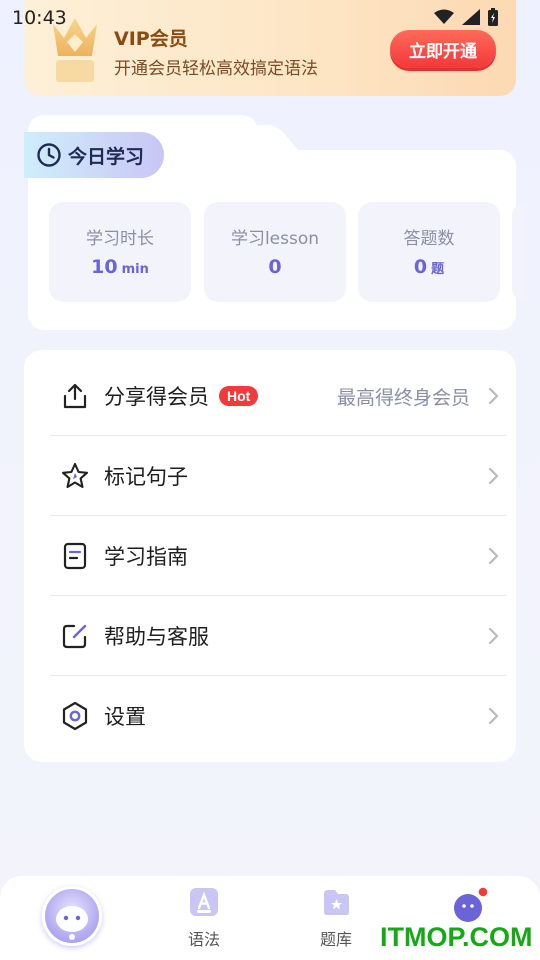 The width and height of the screenshot is (540, 960). Describe the element at coordinates (275, 239) in the screenshot. I see `stat-label: 学习lesson` at that location.